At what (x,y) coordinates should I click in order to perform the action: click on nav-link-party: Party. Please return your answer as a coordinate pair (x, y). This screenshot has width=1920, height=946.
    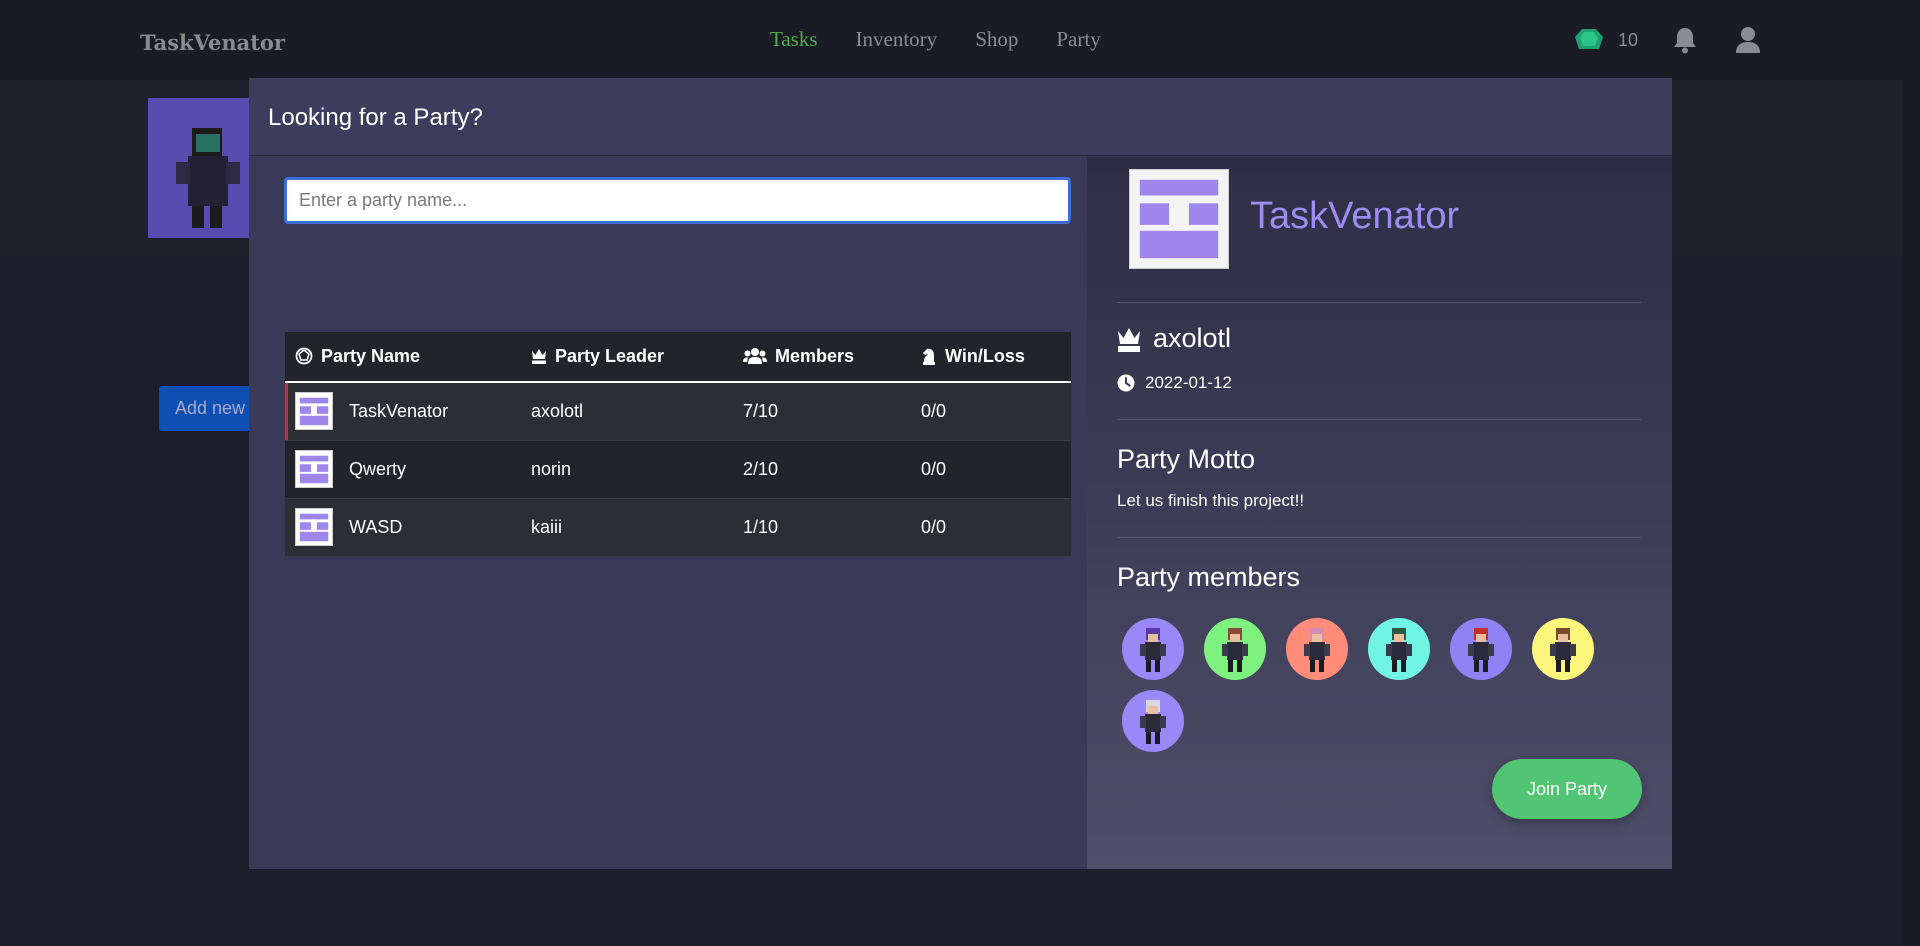
    Looking at the image, I should click on (1078, 39).